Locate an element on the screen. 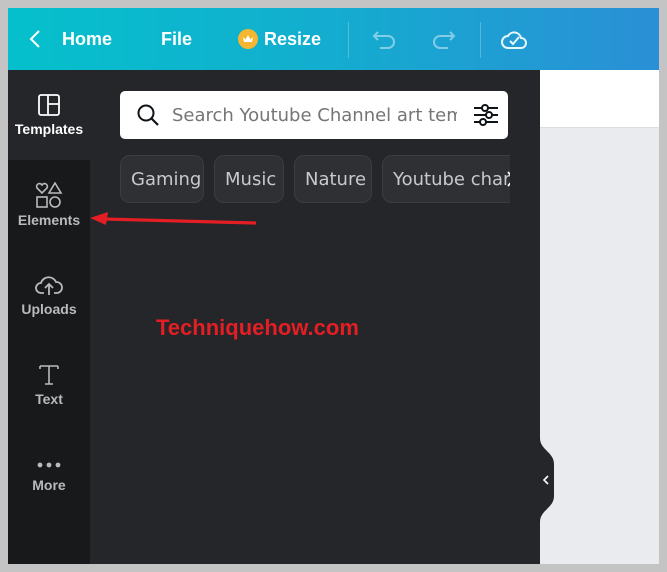 This screenshot has width=667, height=572. filter-sliders-icon is located at coordinates (486, 115).